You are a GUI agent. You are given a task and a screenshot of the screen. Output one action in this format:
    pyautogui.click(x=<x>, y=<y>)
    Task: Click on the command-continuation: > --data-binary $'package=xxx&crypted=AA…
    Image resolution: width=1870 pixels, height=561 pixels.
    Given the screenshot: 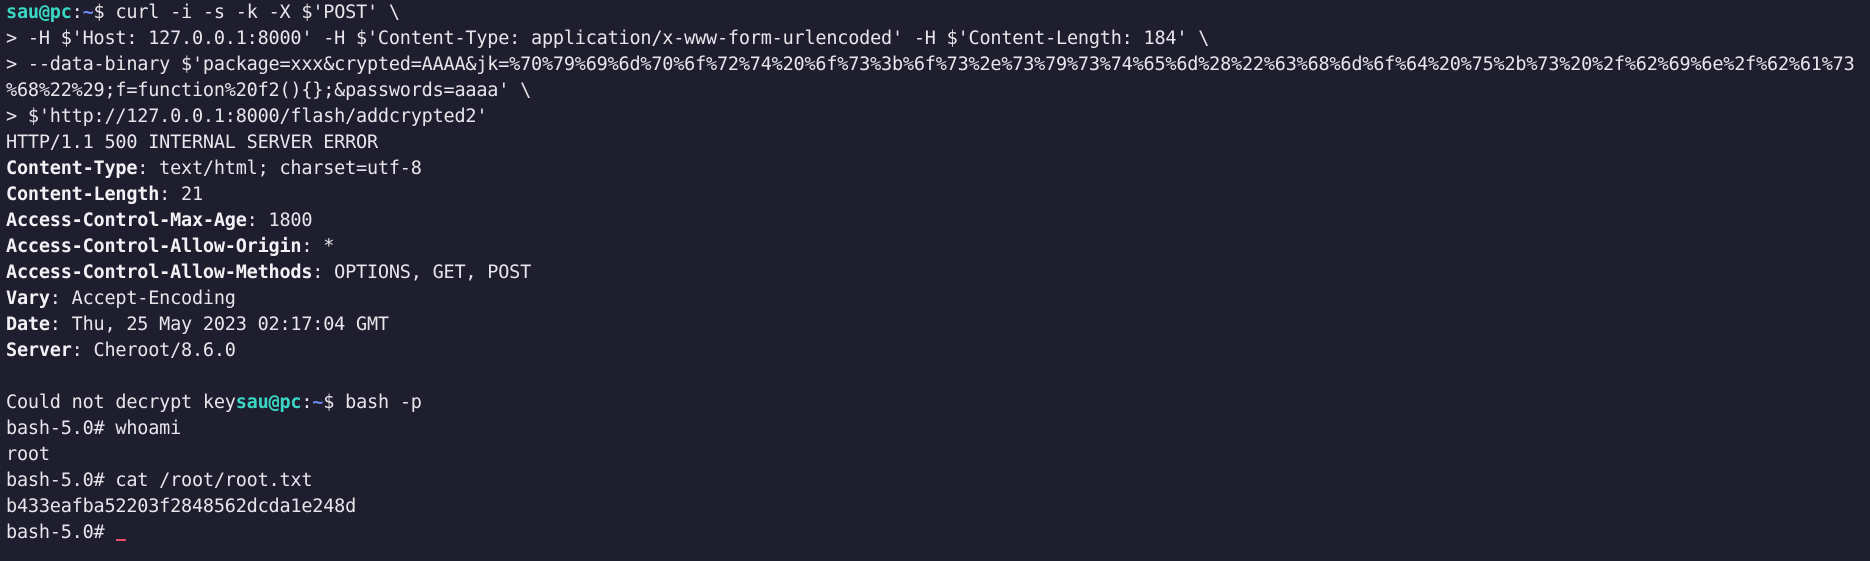 What is the action you would take?
    pyautogui.click(x=930, y=64)
    